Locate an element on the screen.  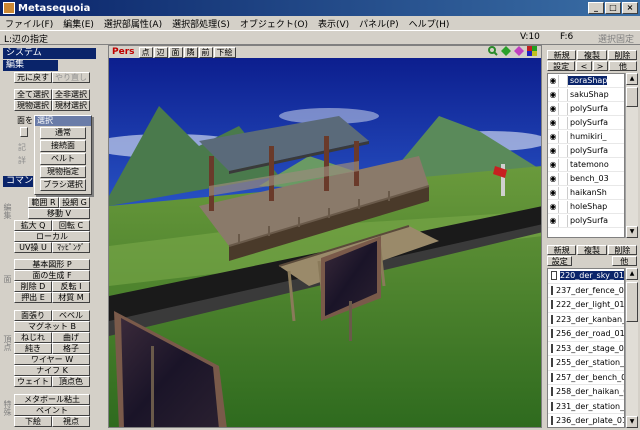
flip-button: 反転 I is located at coordinates (71, 286).